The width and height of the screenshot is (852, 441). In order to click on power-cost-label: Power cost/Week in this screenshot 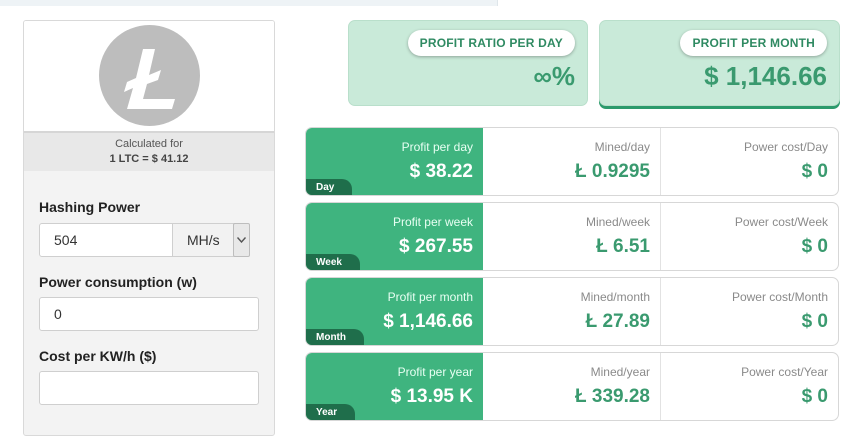, I will do `click(781, 222)`.